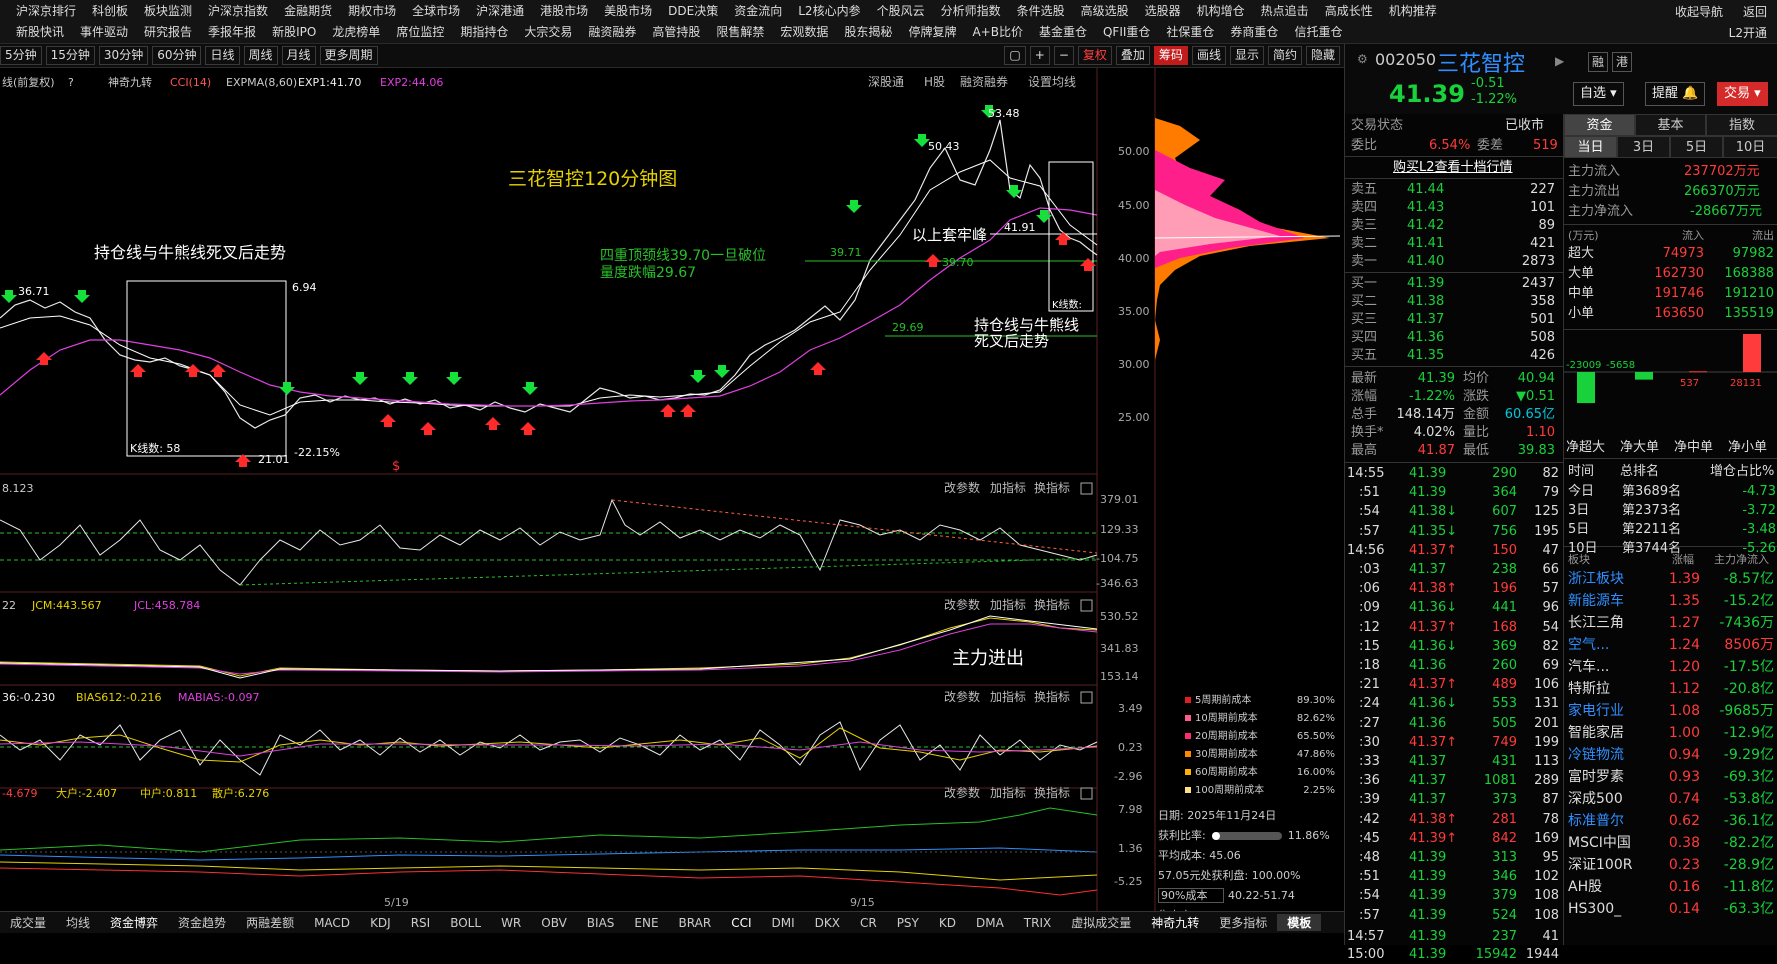 This screenshot has width=1777, height=964. I want to click on menu-item: 板块监测, so click(168, 11).